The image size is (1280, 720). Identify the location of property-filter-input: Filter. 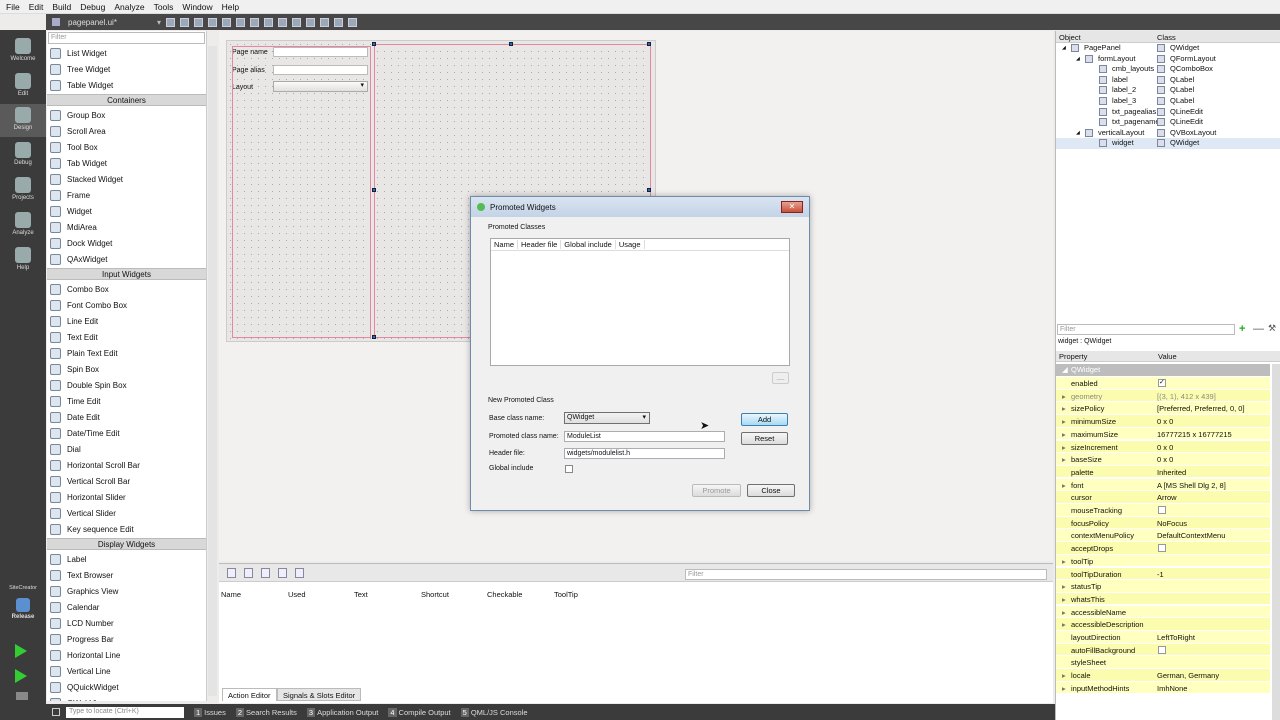
(1146, 329).